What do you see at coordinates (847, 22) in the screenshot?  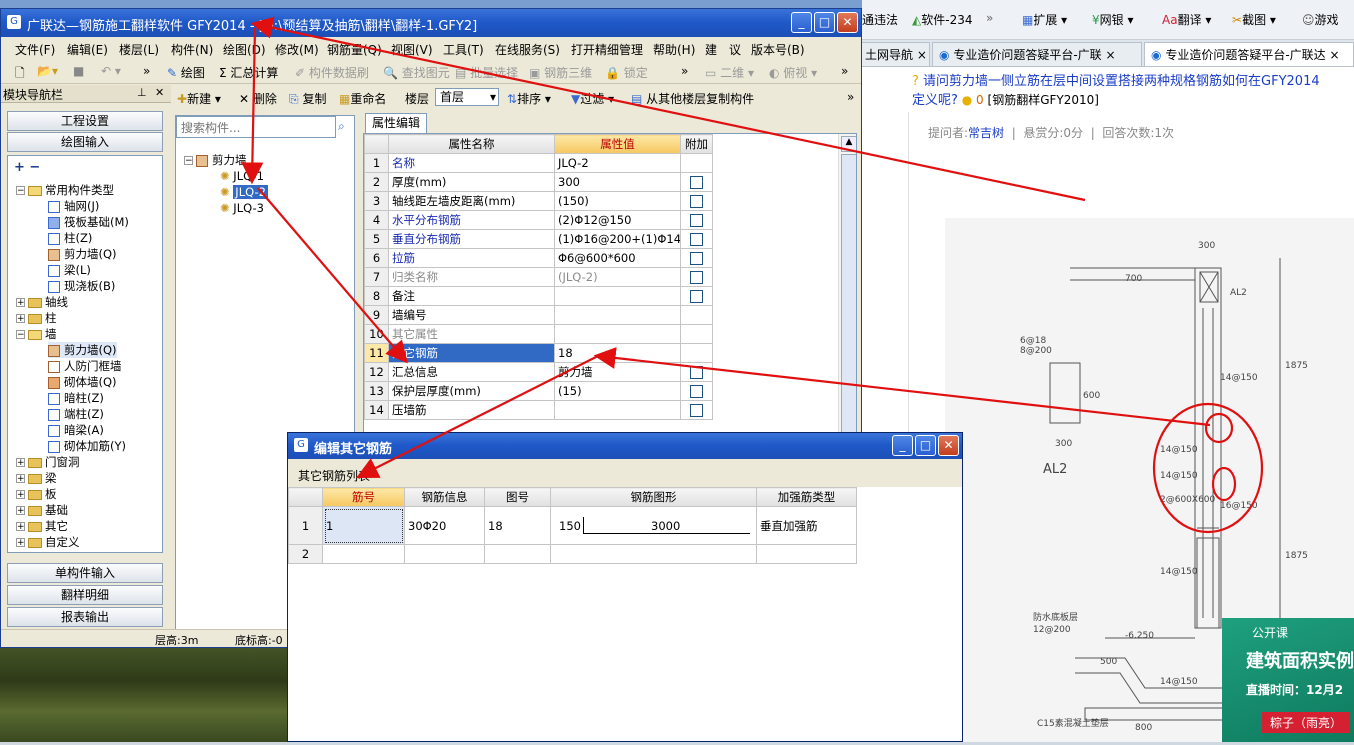 I see `close-button: ✕` at bounding box center [847, 22].